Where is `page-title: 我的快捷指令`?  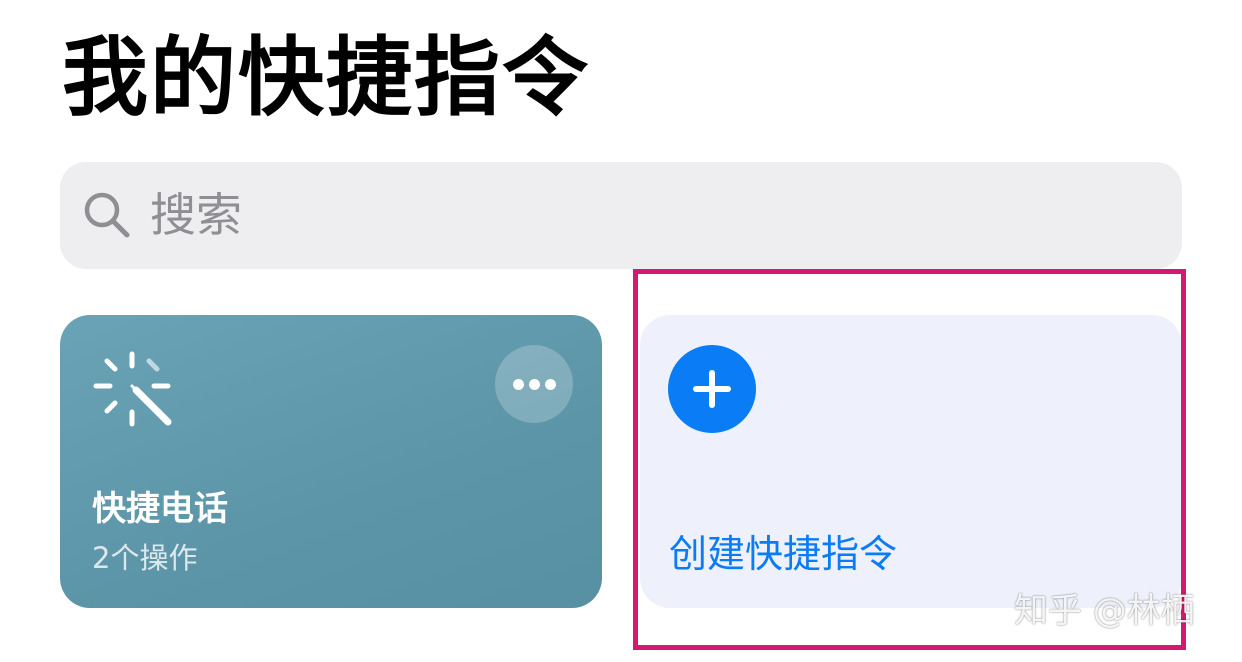 page-title: 我的快捷指令 is located at coordinates (326, 78).